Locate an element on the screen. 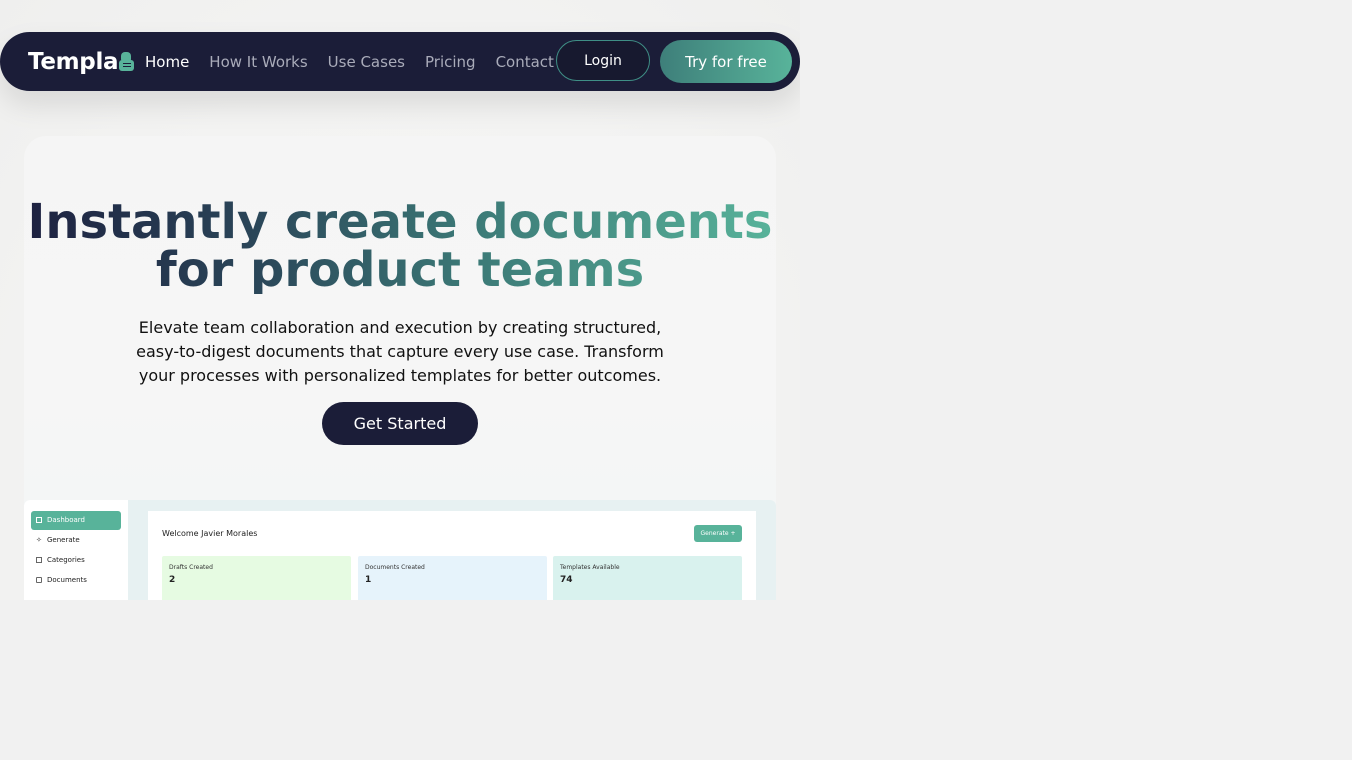 This screenshot has height=760, width=1352. preview-sidebar-label: Generate is located at coordinates (63, 540).